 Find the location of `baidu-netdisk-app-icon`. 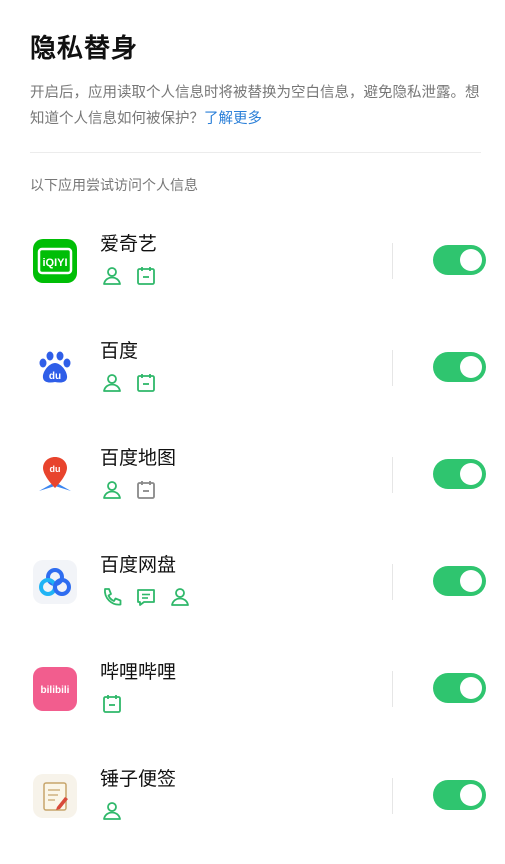

baidu-netdisk-app-icon is located at coordinates (55, 582).